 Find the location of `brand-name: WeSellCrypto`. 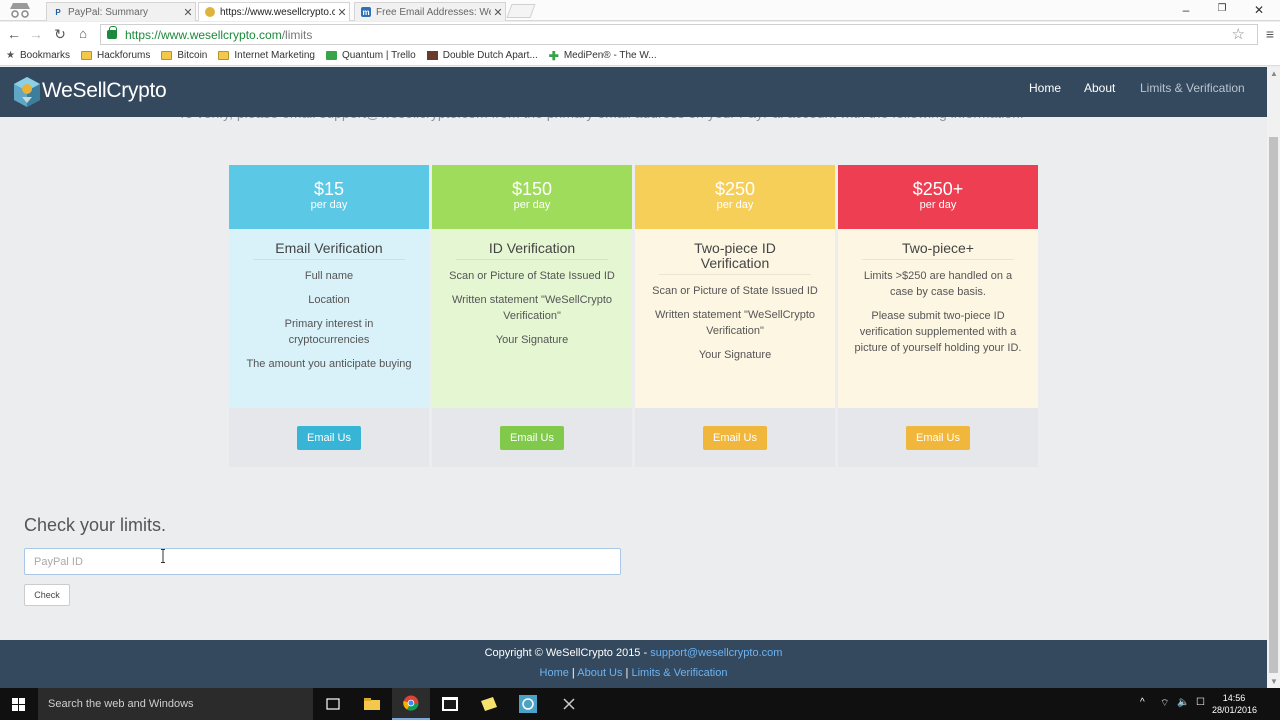

brand-name: WeSellCrypto is located at coordinates (104, 91).